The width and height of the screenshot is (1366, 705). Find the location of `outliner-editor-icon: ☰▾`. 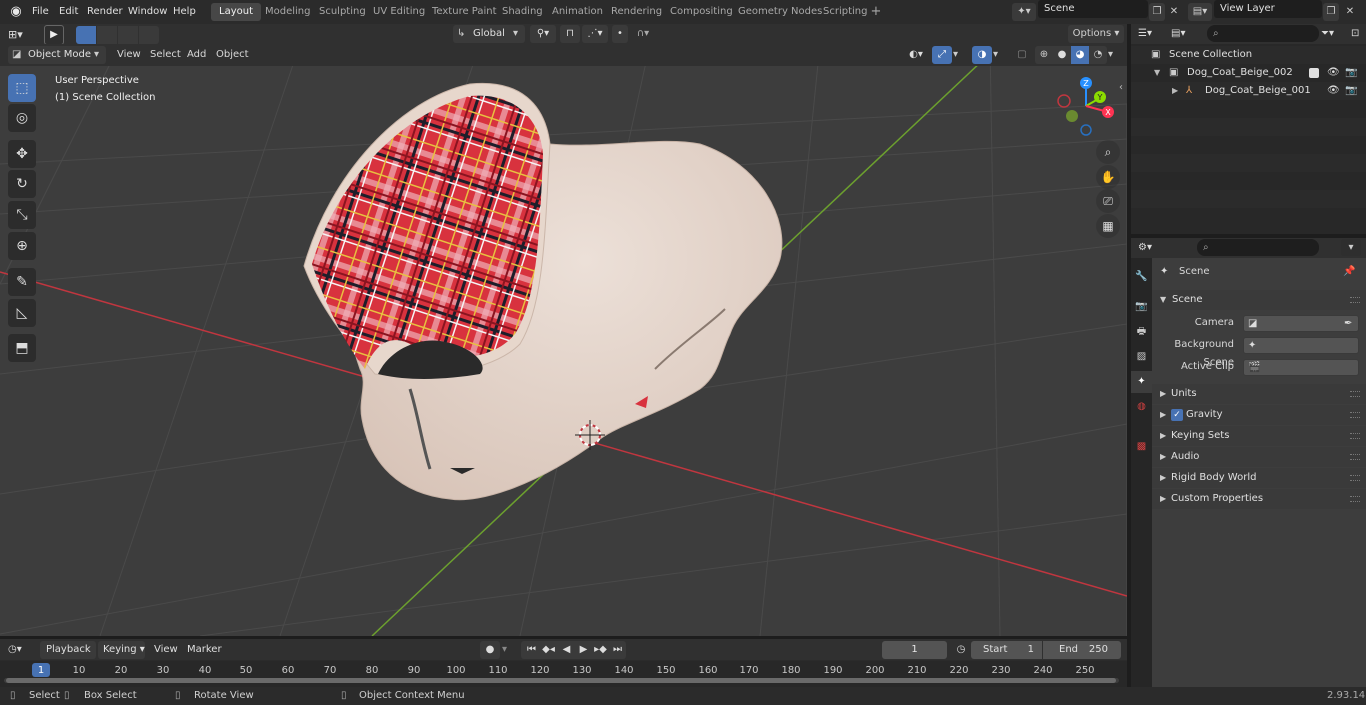

outliner-editor-icon: ☰▾ is located at coordinates (1151, 34).